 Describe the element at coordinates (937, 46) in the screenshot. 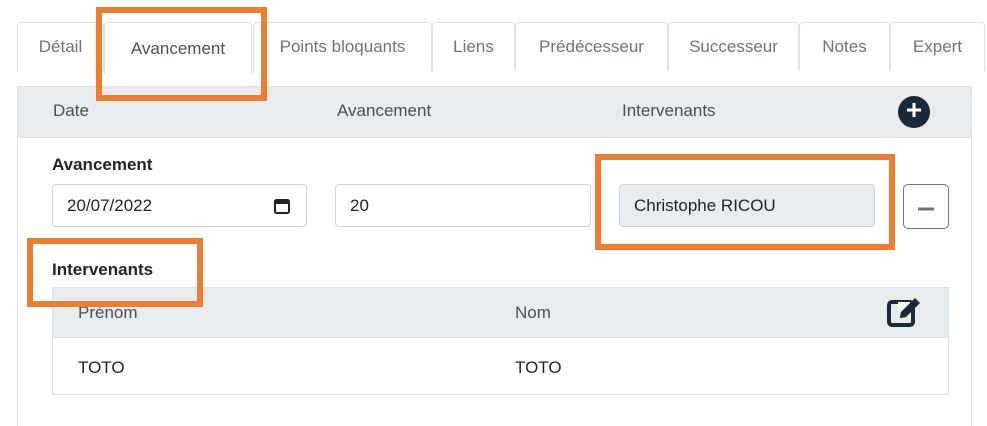

I see `tab-expert: Expert` at that location.